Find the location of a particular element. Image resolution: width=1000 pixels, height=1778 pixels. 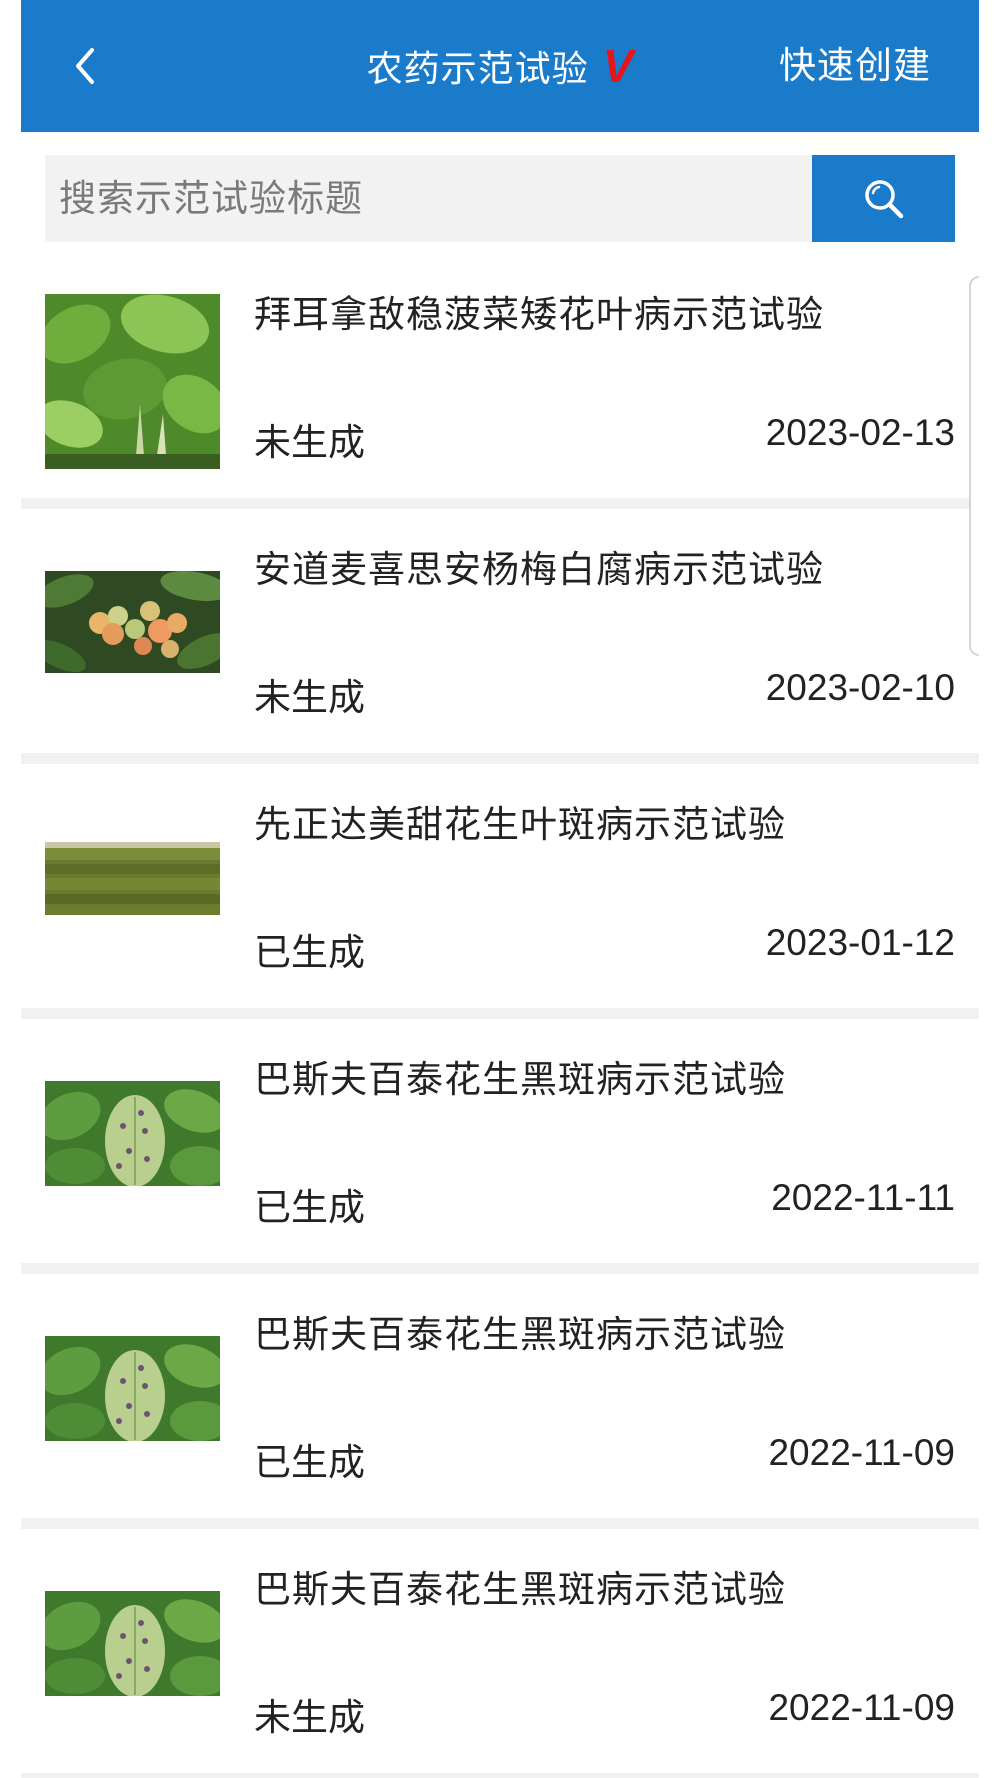

side-drawer-handle is located at coordinates (974, 466).